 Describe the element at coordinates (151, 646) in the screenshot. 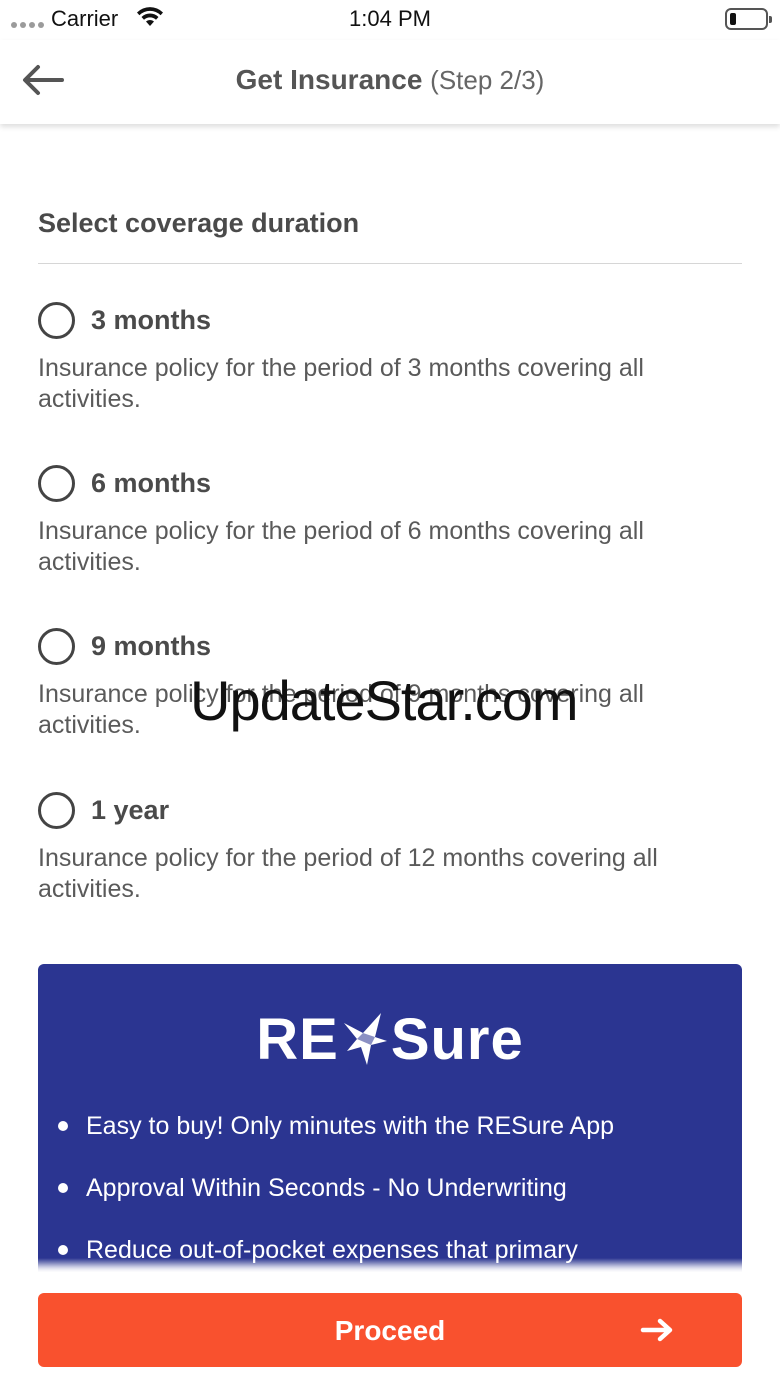

I see `option-label: 9 months` at that location.